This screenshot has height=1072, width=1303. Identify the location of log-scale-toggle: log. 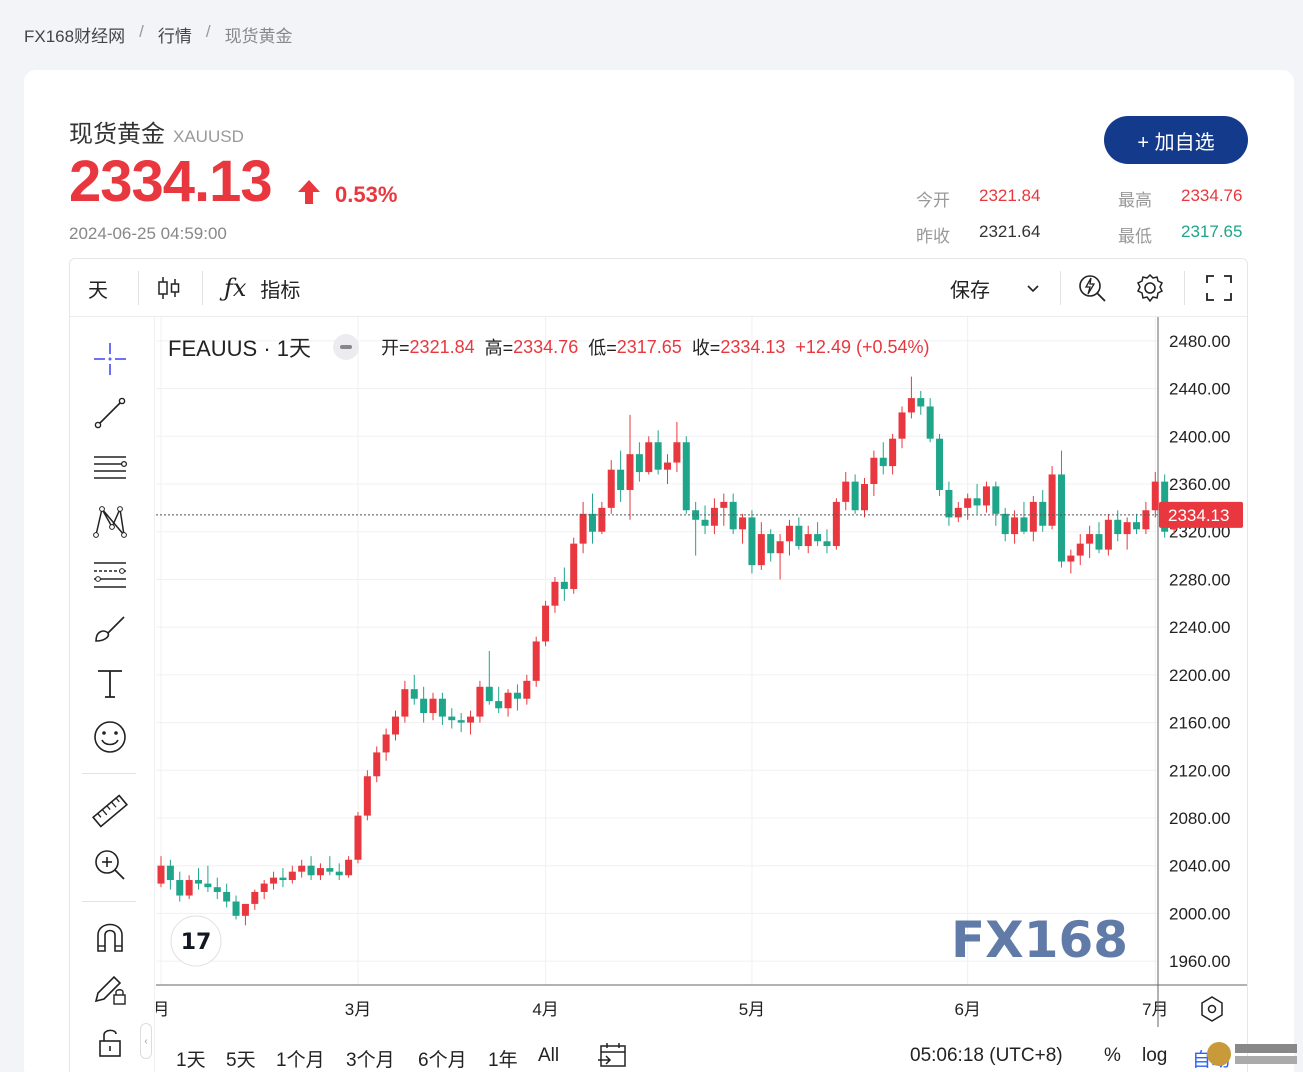
(1154, 1056).